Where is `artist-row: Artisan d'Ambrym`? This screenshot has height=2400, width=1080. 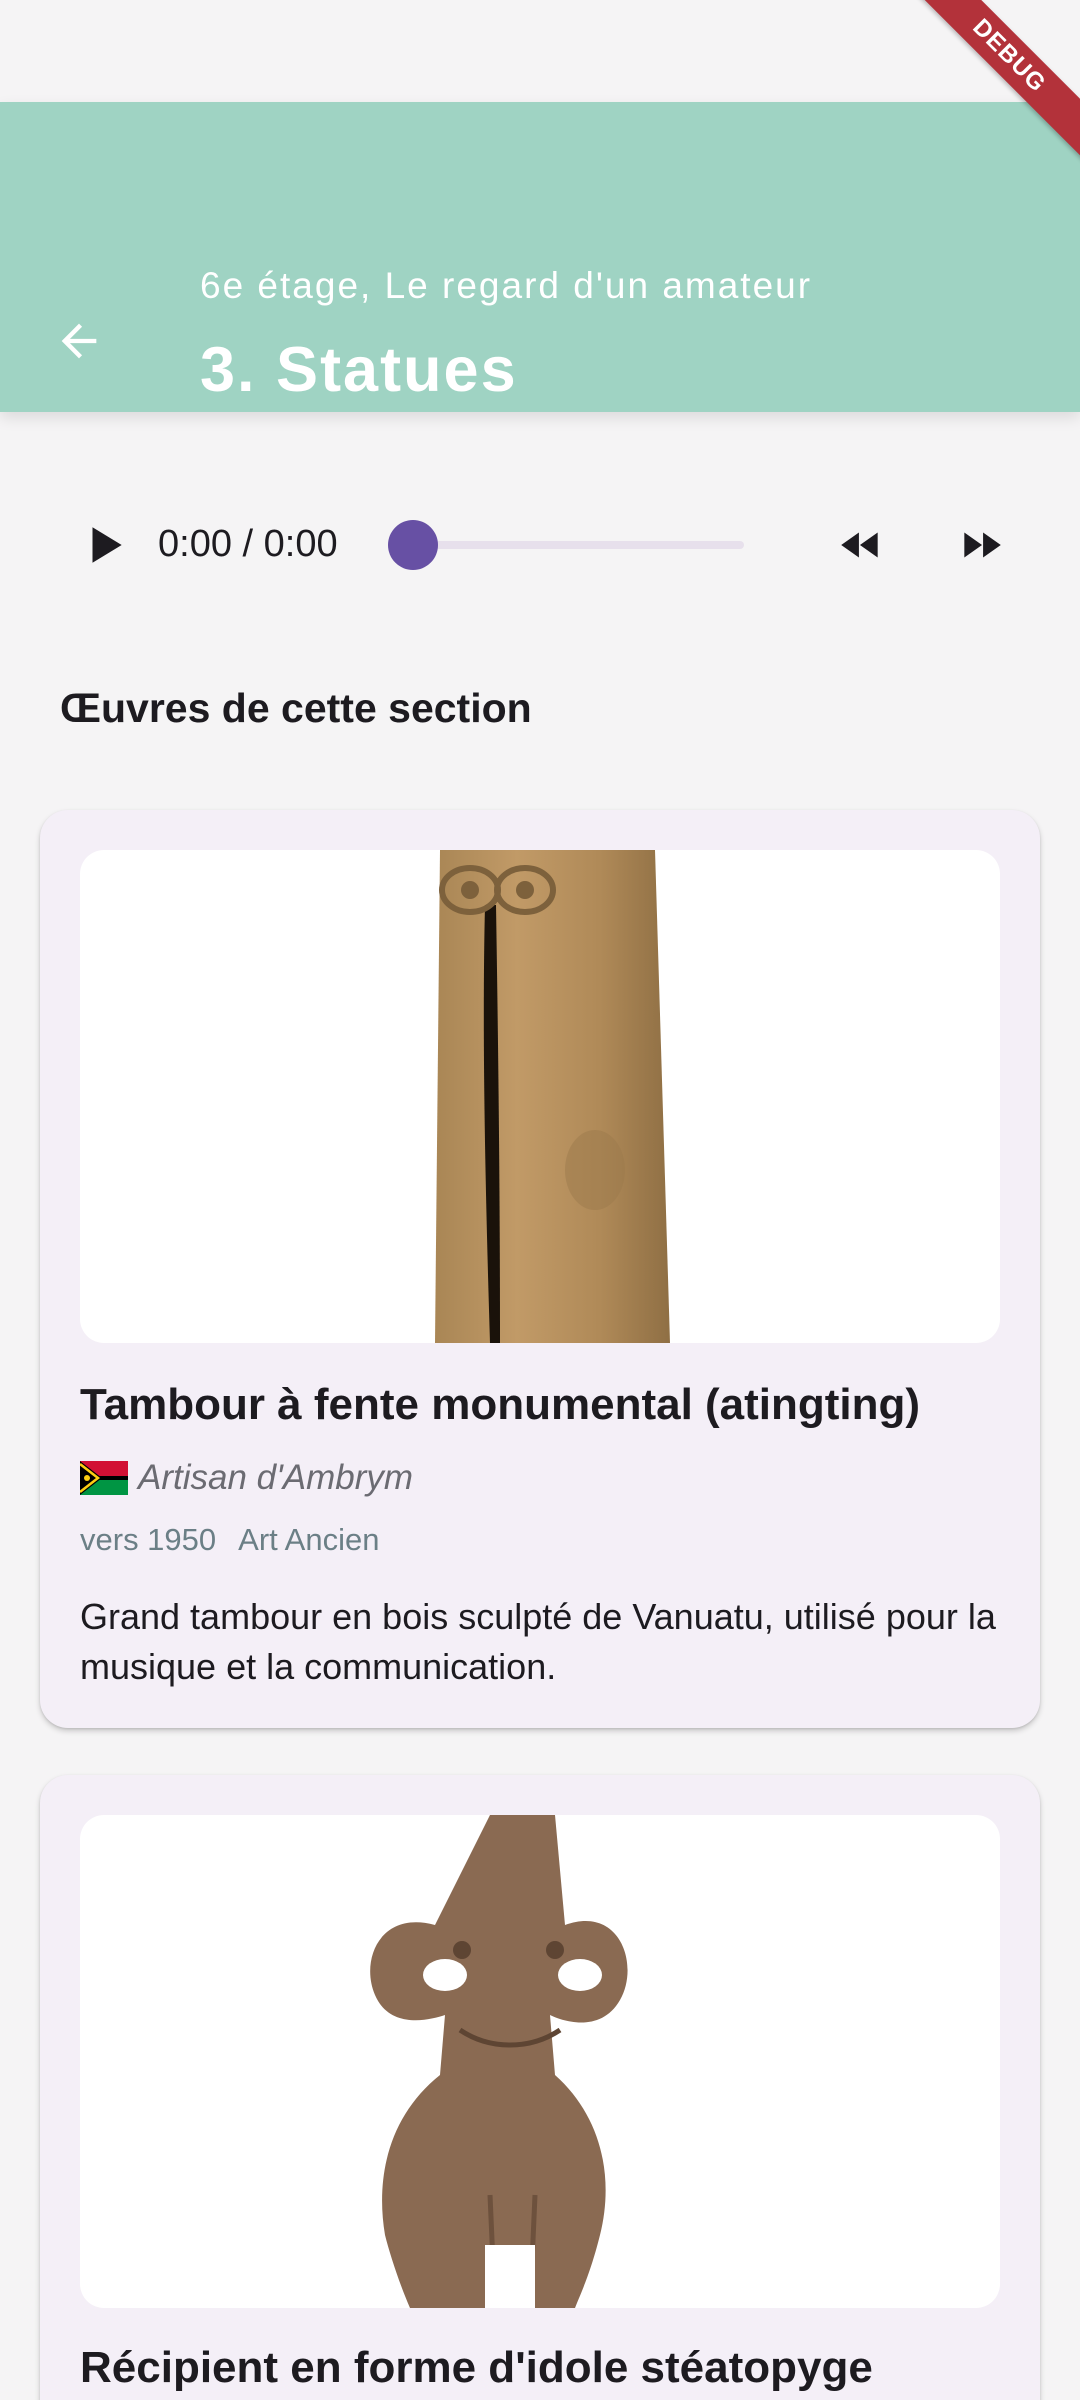
artist-row: Artisan d'Ambrym is located at coordinates (246, 1478).